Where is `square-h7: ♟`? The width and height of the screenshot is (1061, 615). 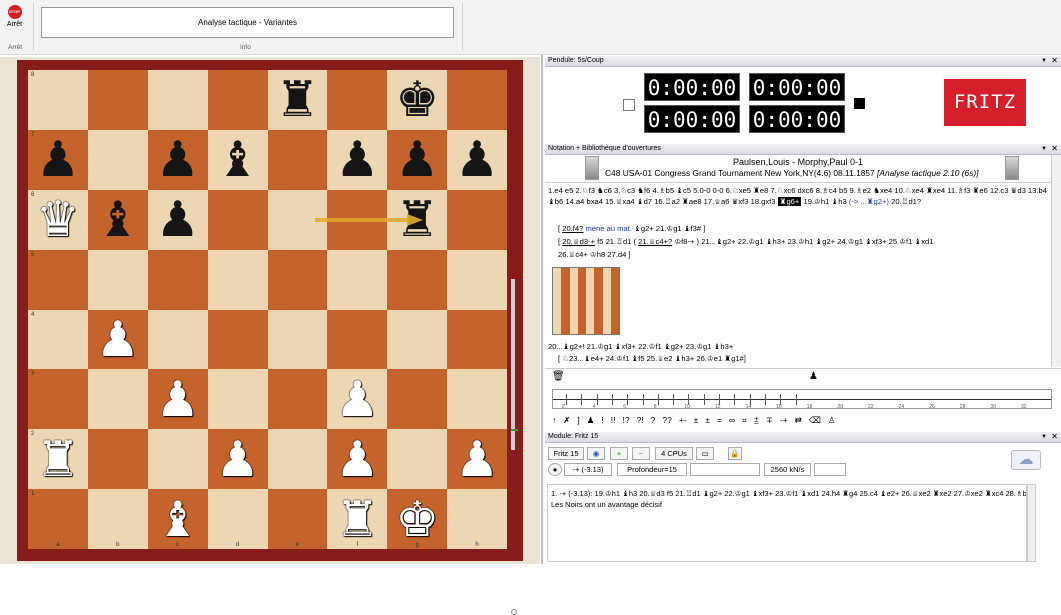
square-h7: ♟ is located at coordinates (477, 159).